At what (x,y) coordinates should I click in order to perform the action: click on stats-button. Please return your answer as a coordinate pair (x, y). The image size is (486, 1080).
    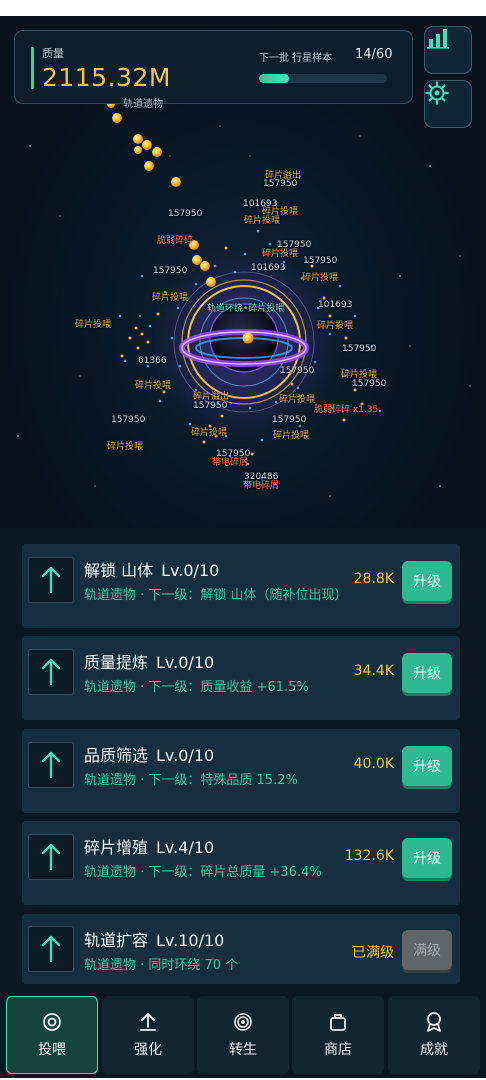
    Looking at the image, I should click on (448, 50).